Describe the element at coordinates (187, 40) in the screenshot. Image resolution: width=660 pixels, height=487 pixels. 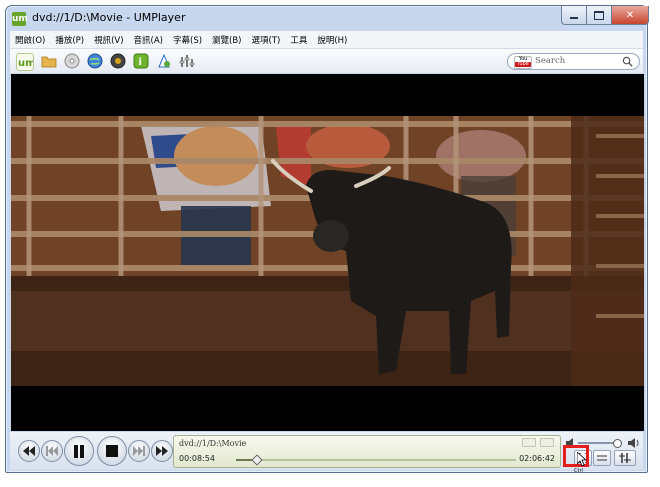
I see `menu-subtitles: 字幕(S)` at that location.